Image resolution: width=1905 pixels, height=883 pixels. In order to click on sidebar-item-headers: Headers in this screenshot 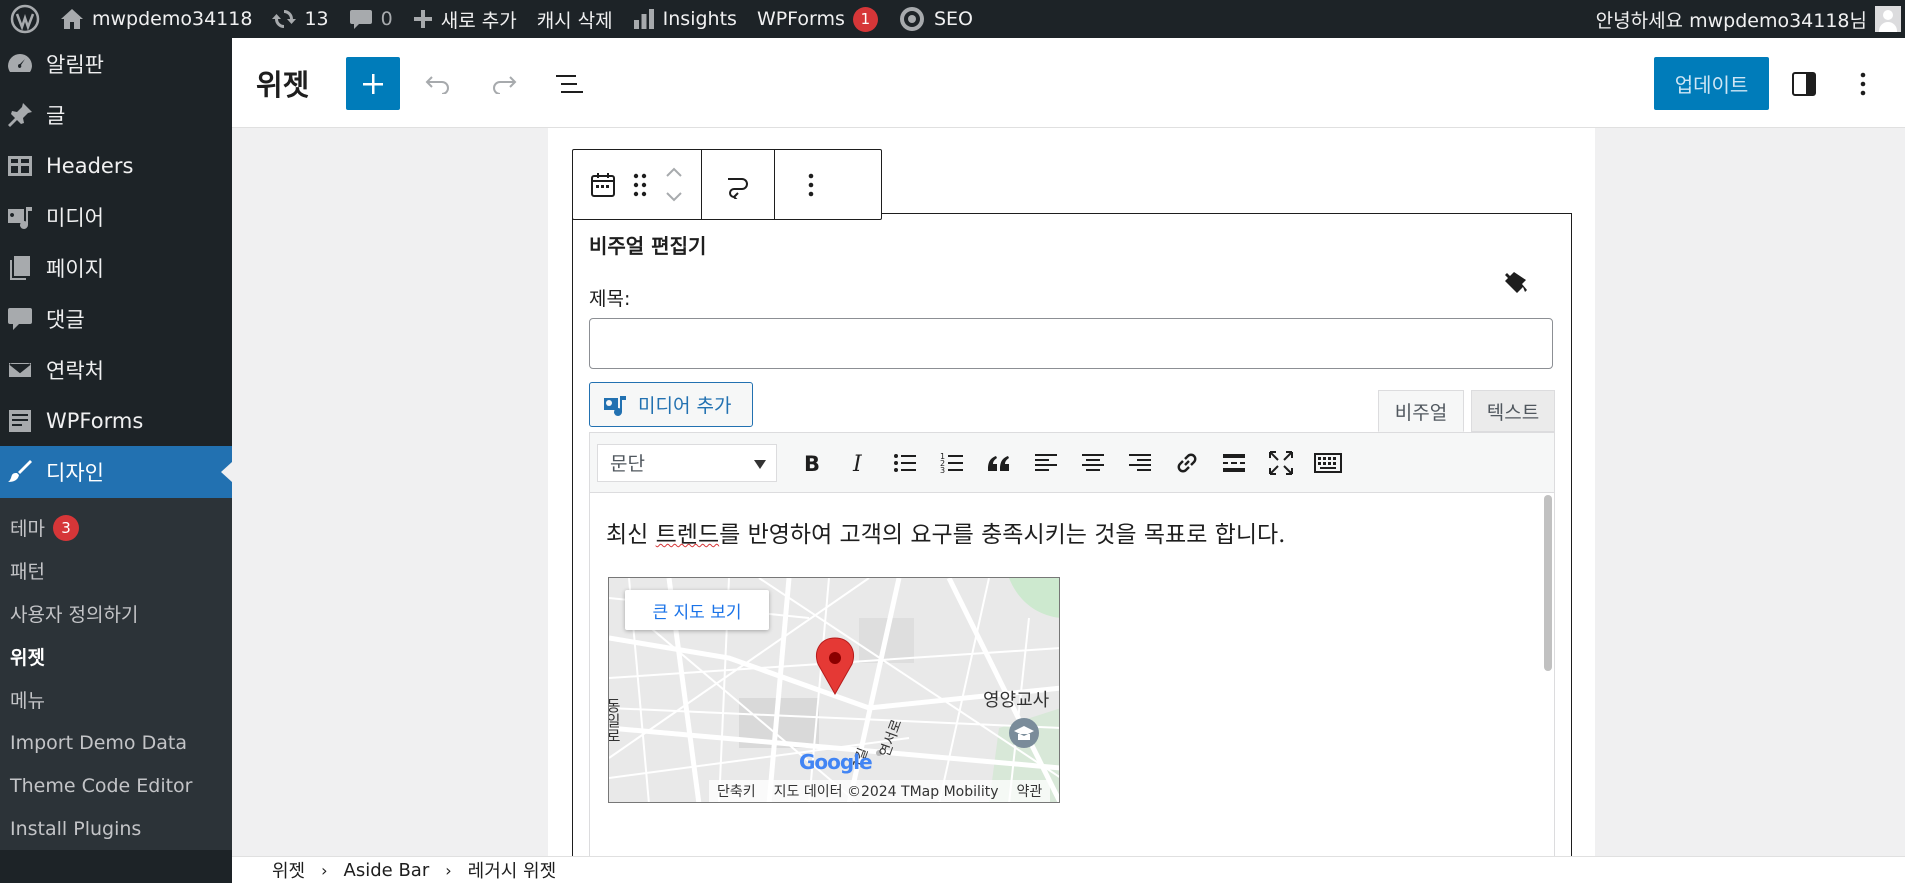, I will do `click(116, 165)`.